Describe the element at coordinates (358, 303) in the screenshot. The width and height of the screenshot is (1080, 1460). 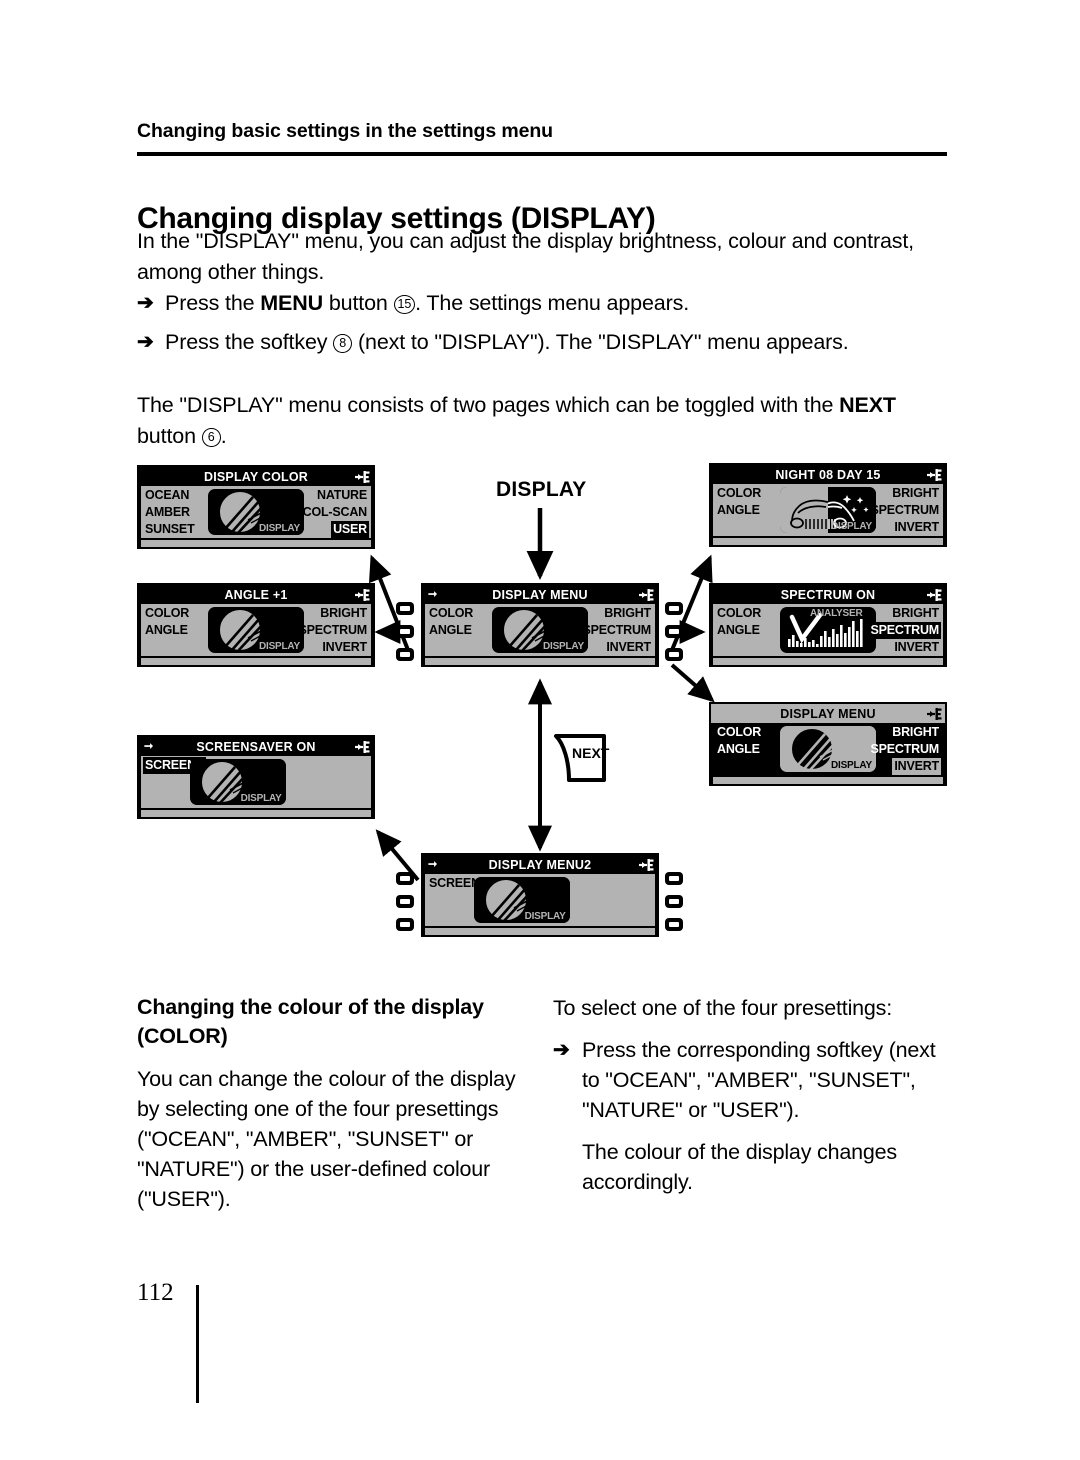
I see `step-text-mid: button` at that location.